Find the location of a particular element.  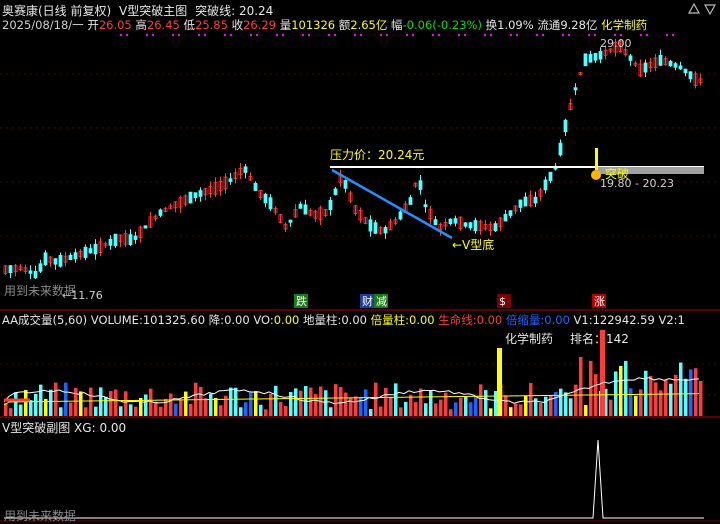

indicator-name: V型突破主图 is located at coordinates (153, 11).